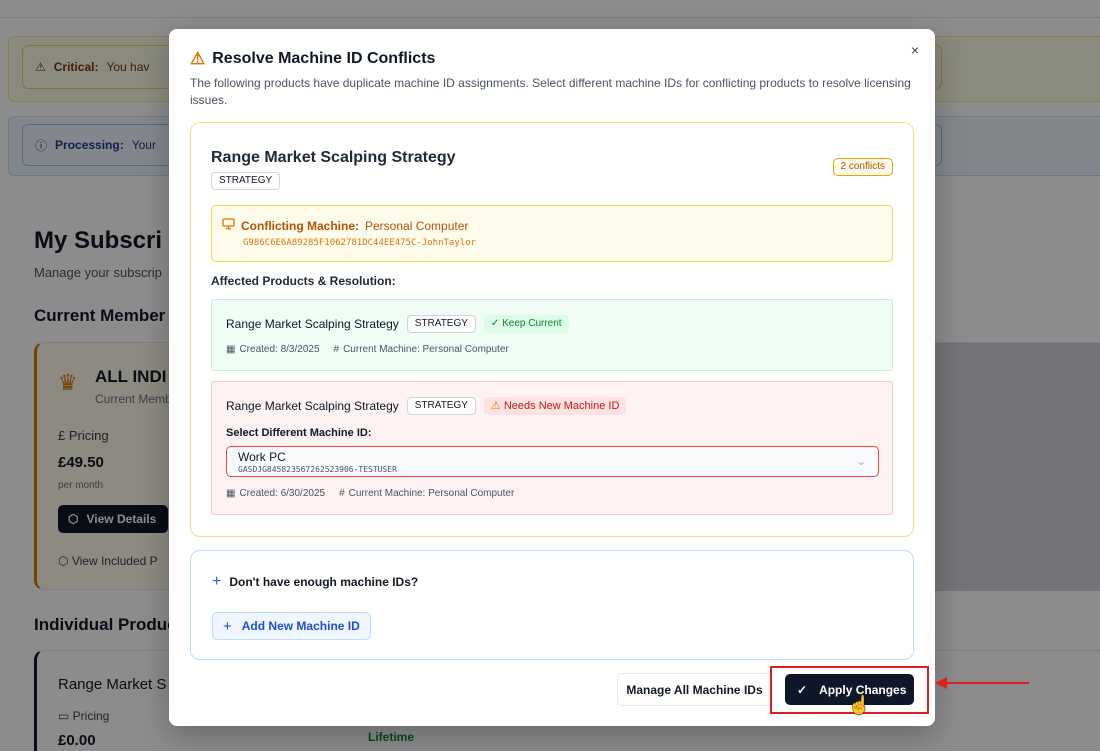  Describe the element at coordinates (417, 225) in the screenshot. I see `conflicting-machine-name: Personal Computer` at that location.